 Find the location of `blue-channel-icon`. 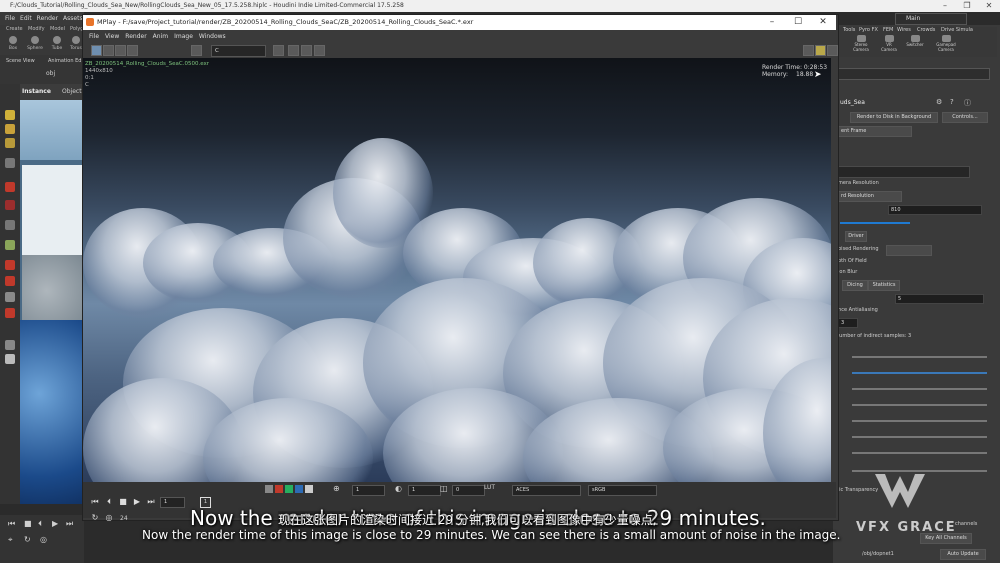

blue-channel-icon is located at coordinates (299, 489).